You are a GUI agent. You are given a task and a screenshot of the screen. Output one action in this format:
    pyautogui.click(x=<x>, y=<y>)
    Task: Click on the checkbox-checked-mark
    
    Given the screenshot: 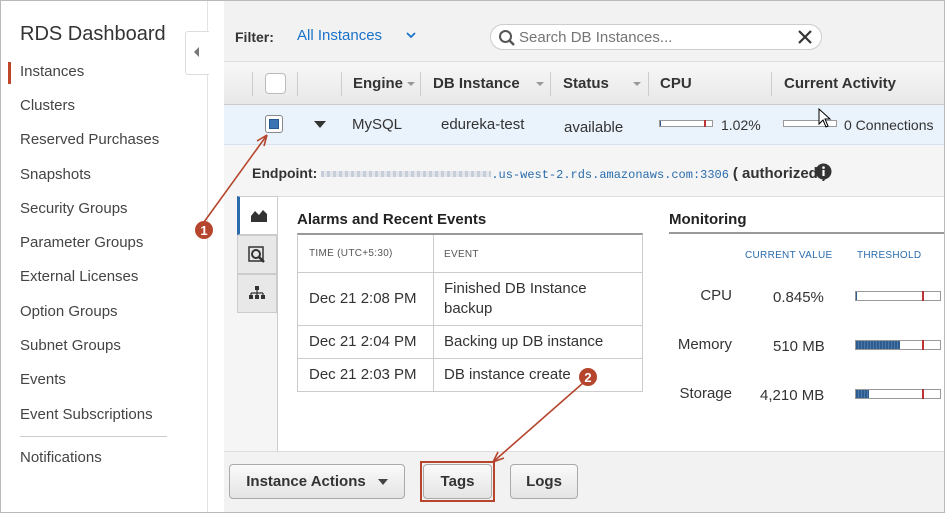 What is the action you would take?
    pyautogui.click(x=274, y=124)
    